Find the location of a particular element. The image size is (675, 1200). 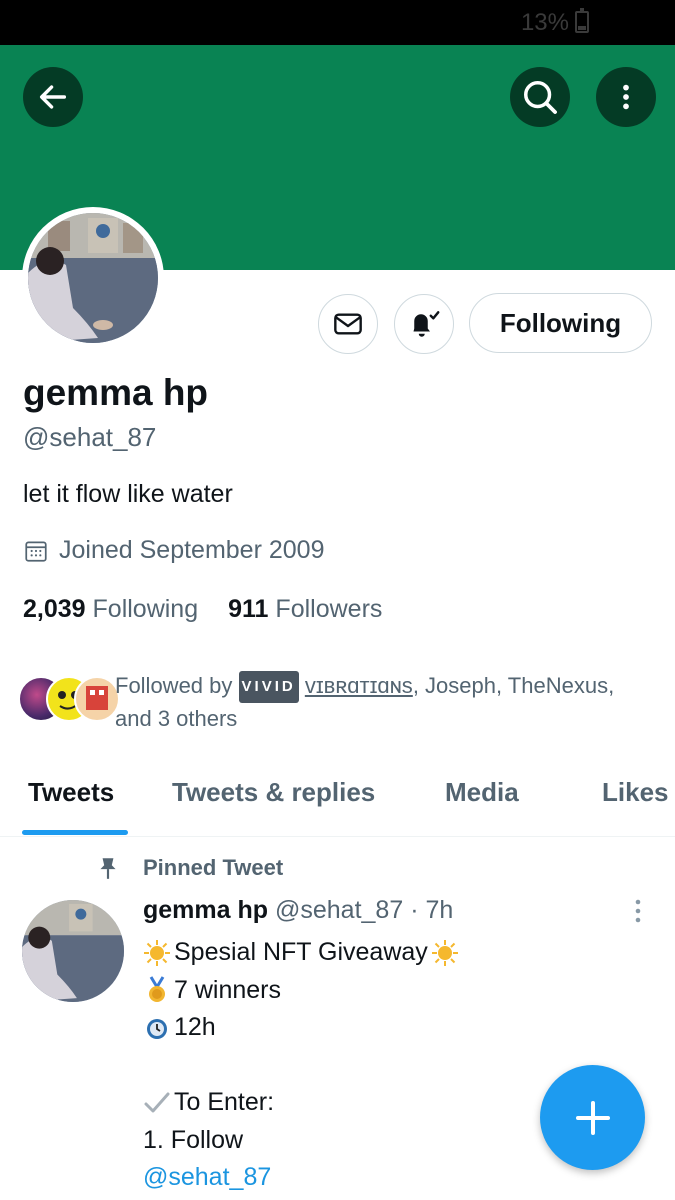

status-bar: 13% is located at coordinates (337, 22).